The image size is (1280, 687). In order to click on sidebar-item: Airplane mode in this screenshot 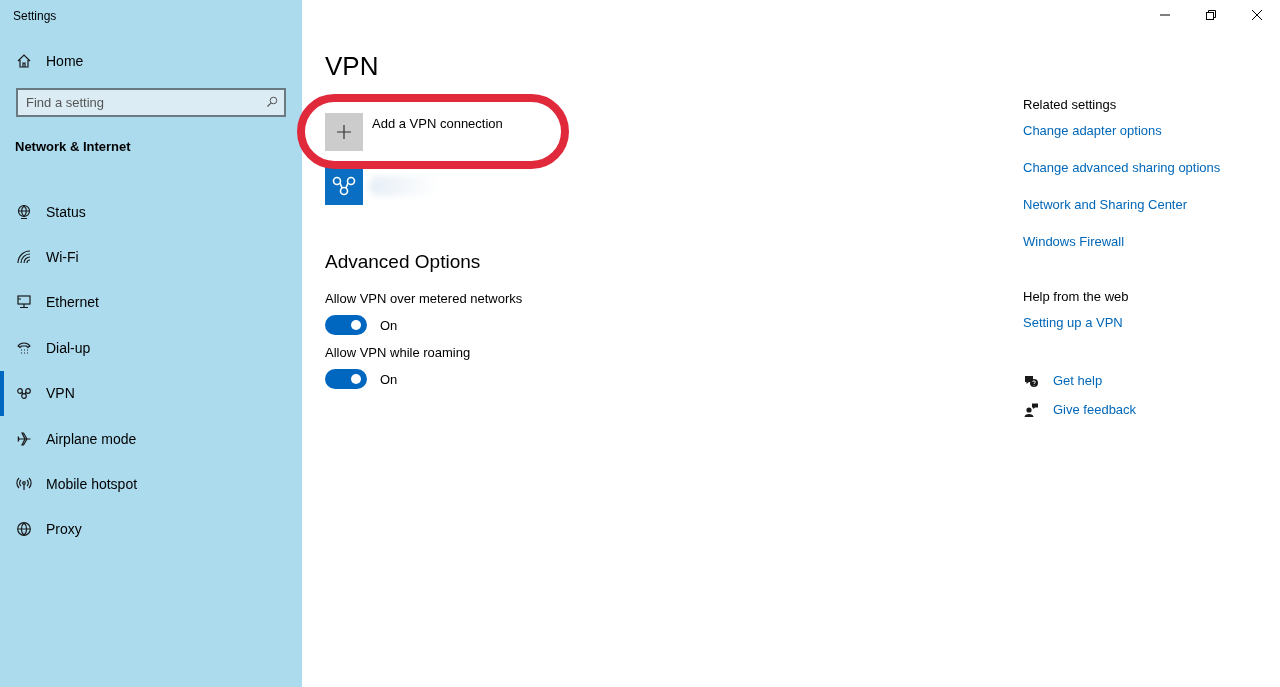, I will do `click(151, 438)`.